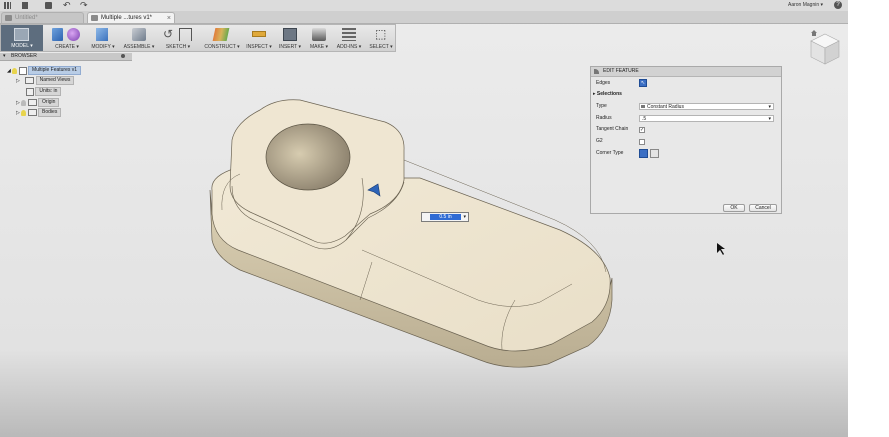 This screenshot has width=889, height=437. I want to click on selections-group: ▸ Selections, so click(607, 94).